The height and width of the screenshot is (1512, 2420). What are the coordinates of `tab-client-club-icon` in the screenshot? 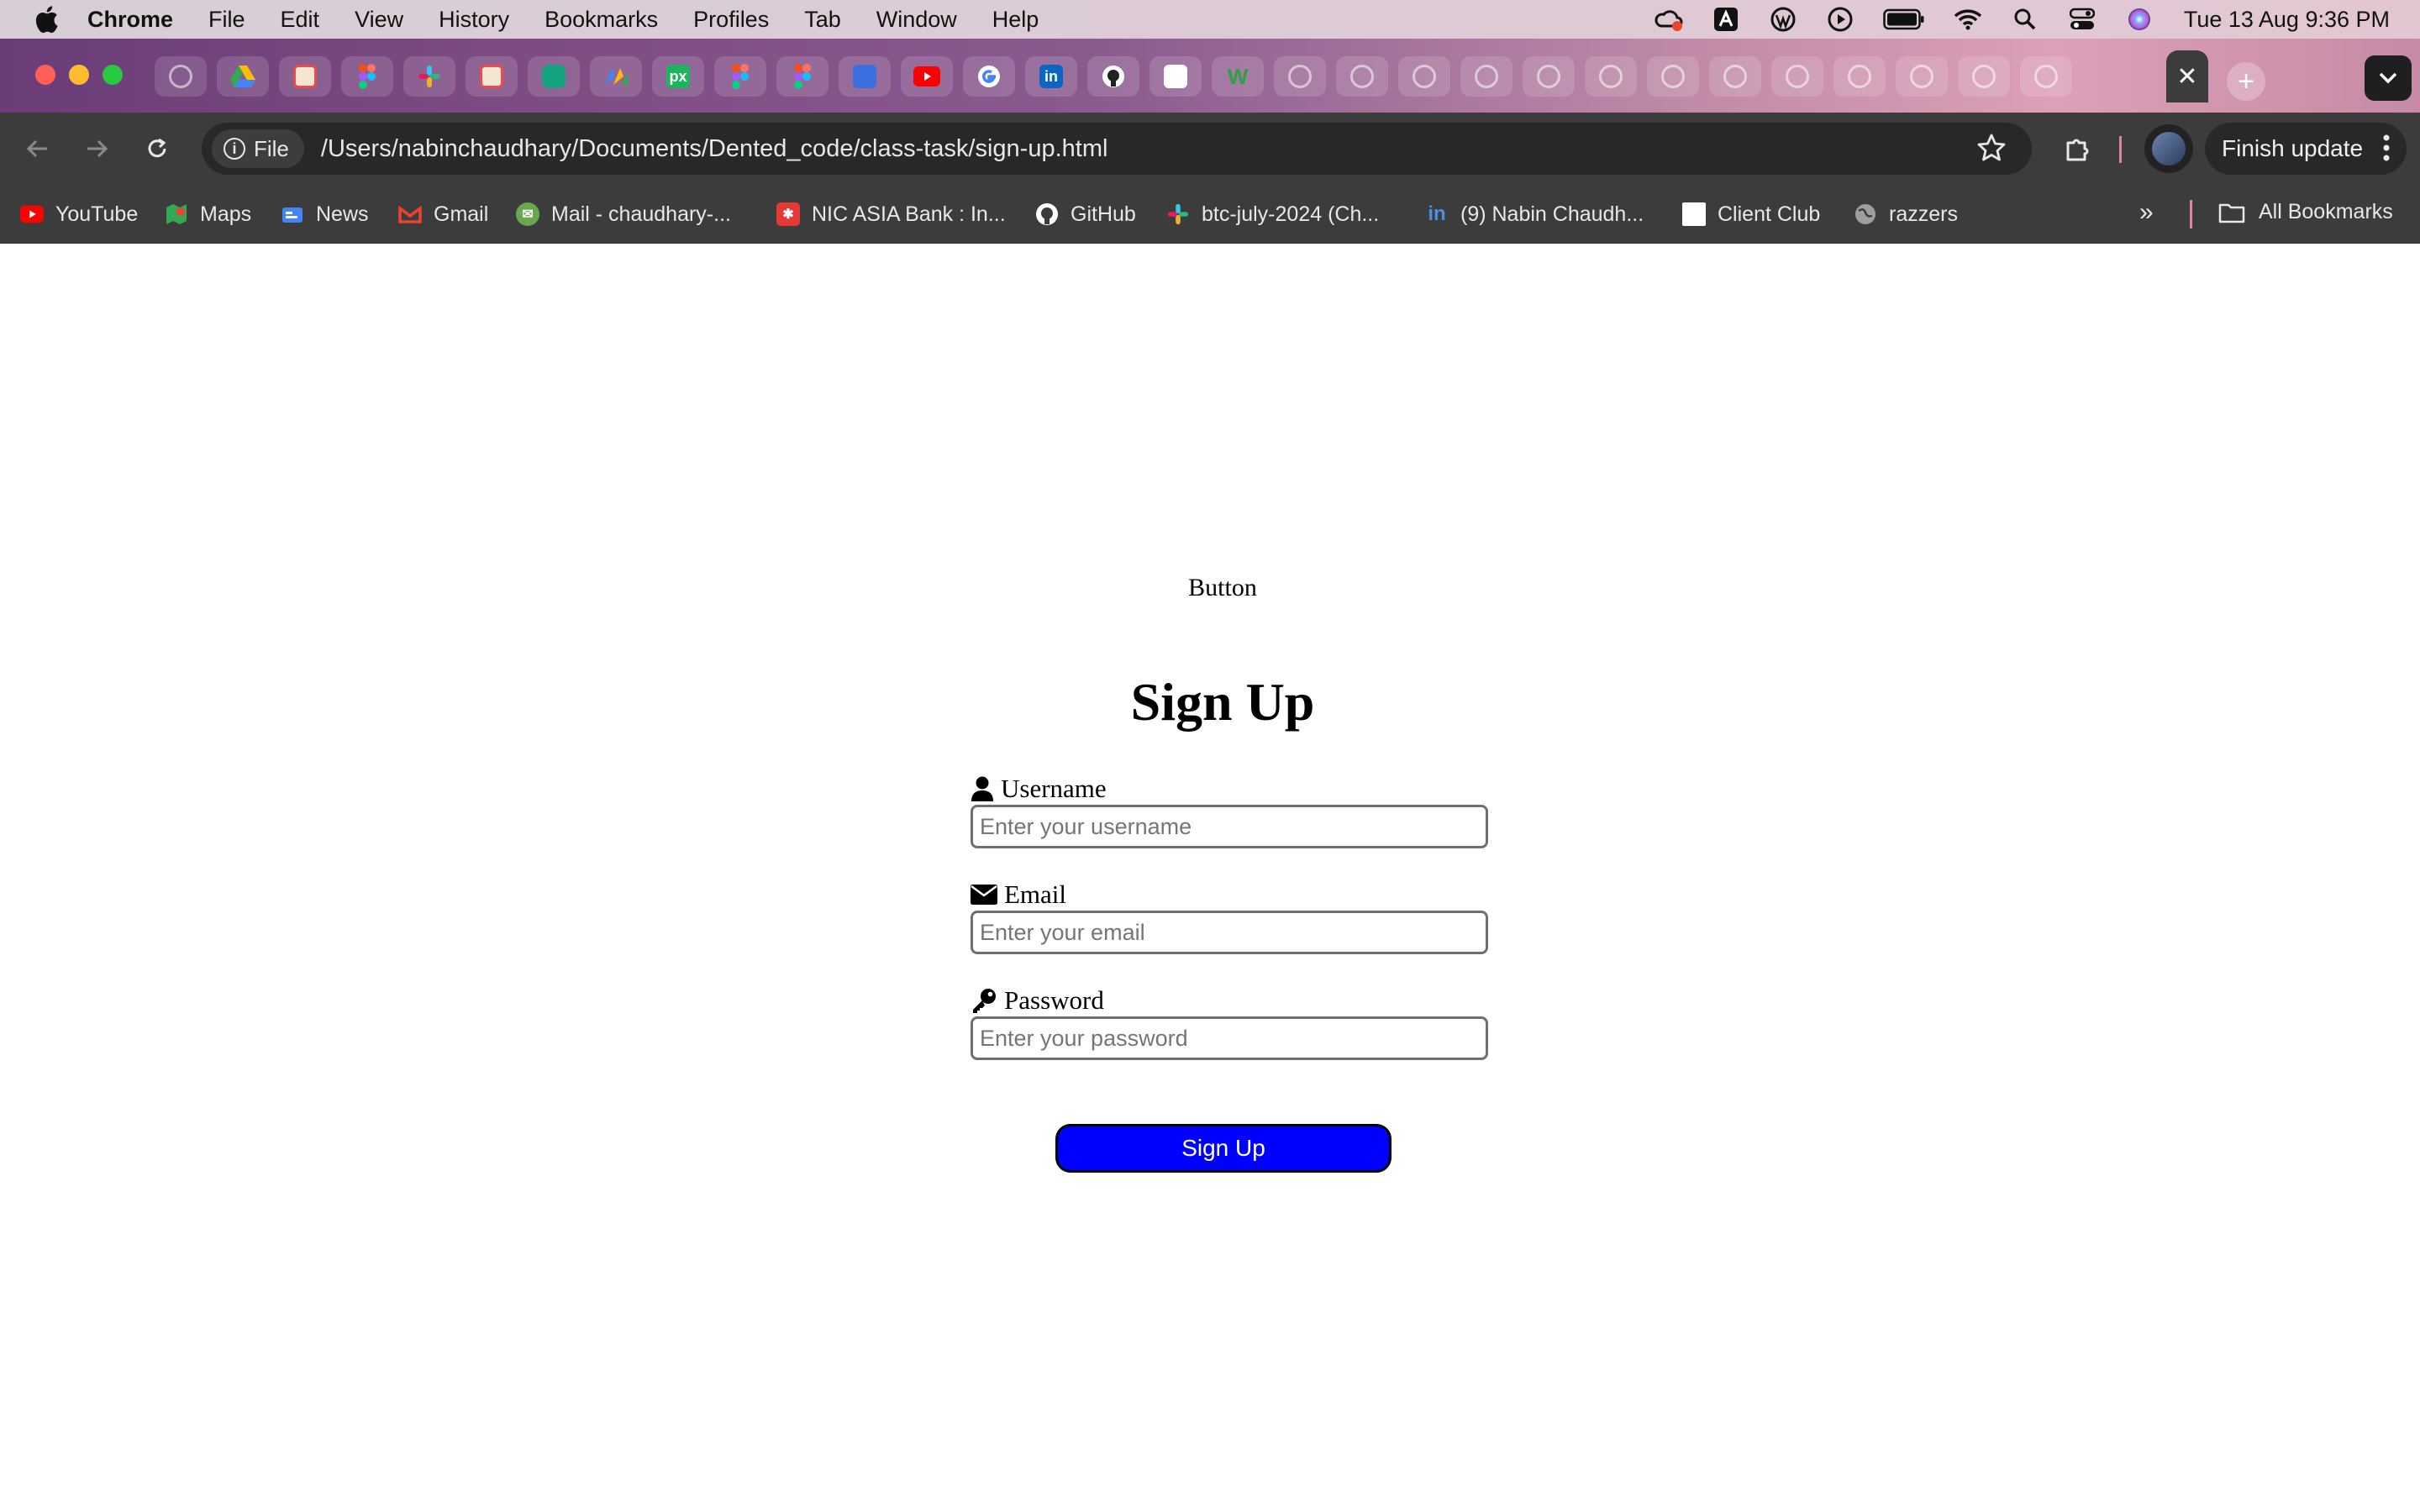 It's located at (1176, 76).